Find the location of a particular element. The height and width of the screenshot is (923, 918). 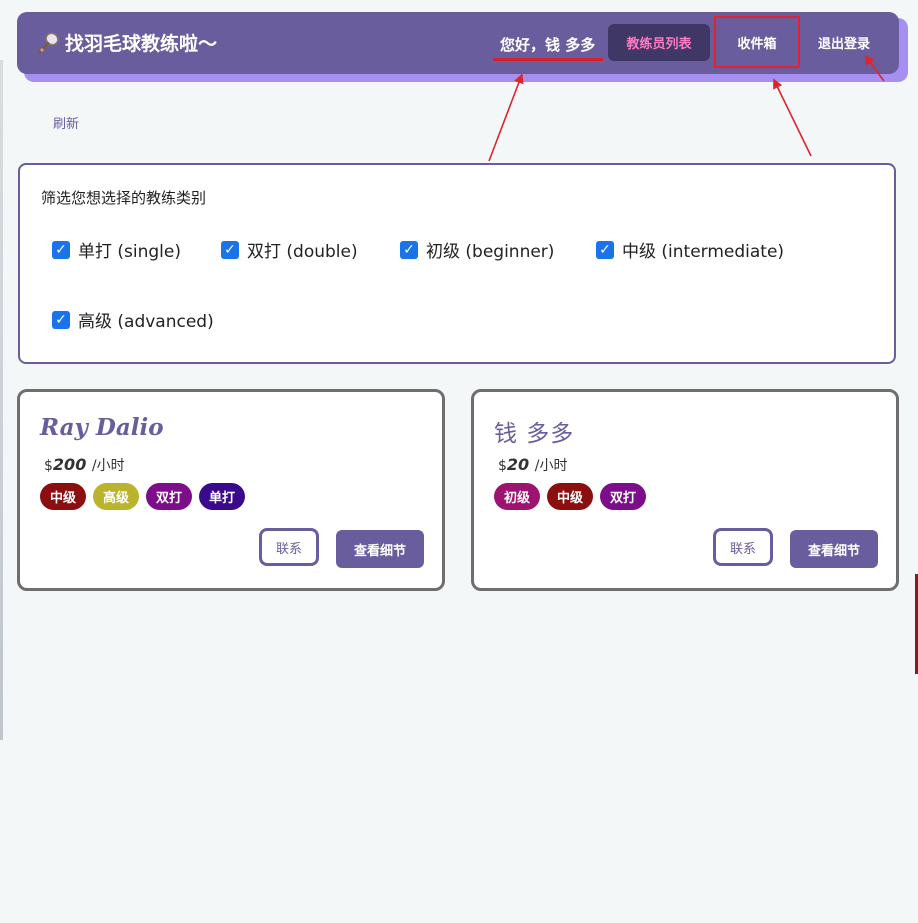

coach-card: Ray Dalio $200 /小时 中级 高级 双打 单打 联系 查看细节 is located at coordinates (231, 490).